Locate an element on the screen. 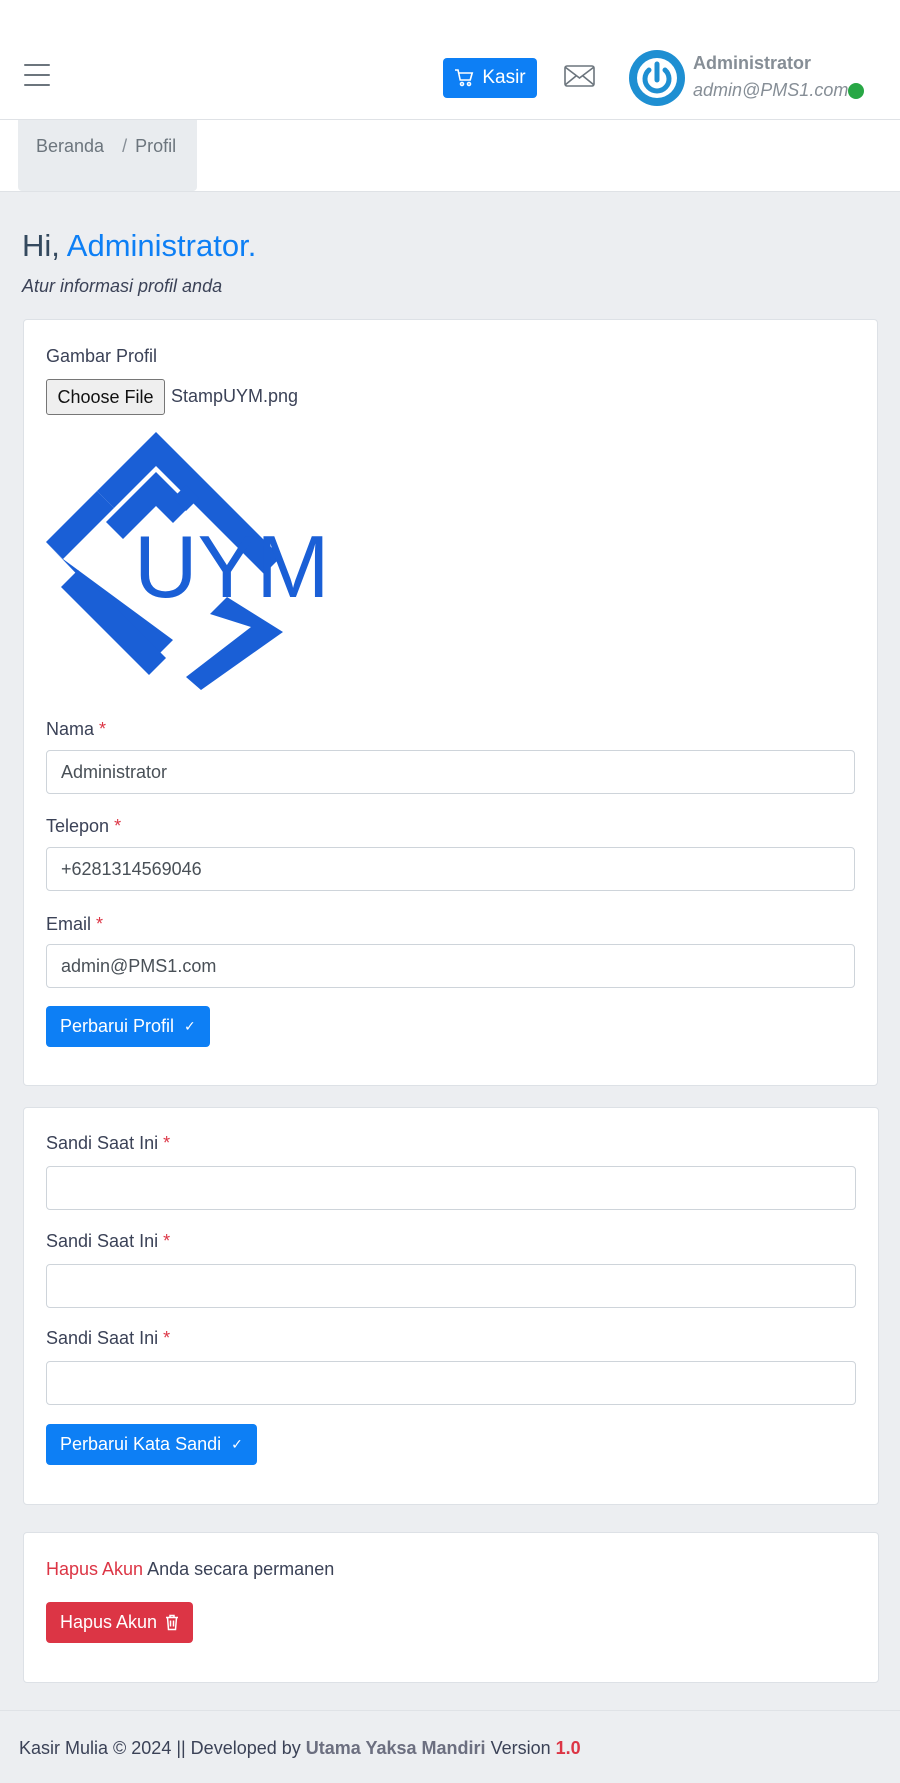  current-password-label: Sandi Saat Ini * is located at coordinates (108, 1143).